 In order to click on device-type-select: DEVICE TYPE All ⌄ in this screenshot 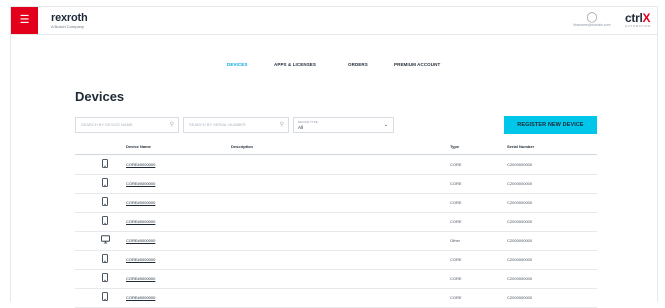, I will do `click(343, 125)`.